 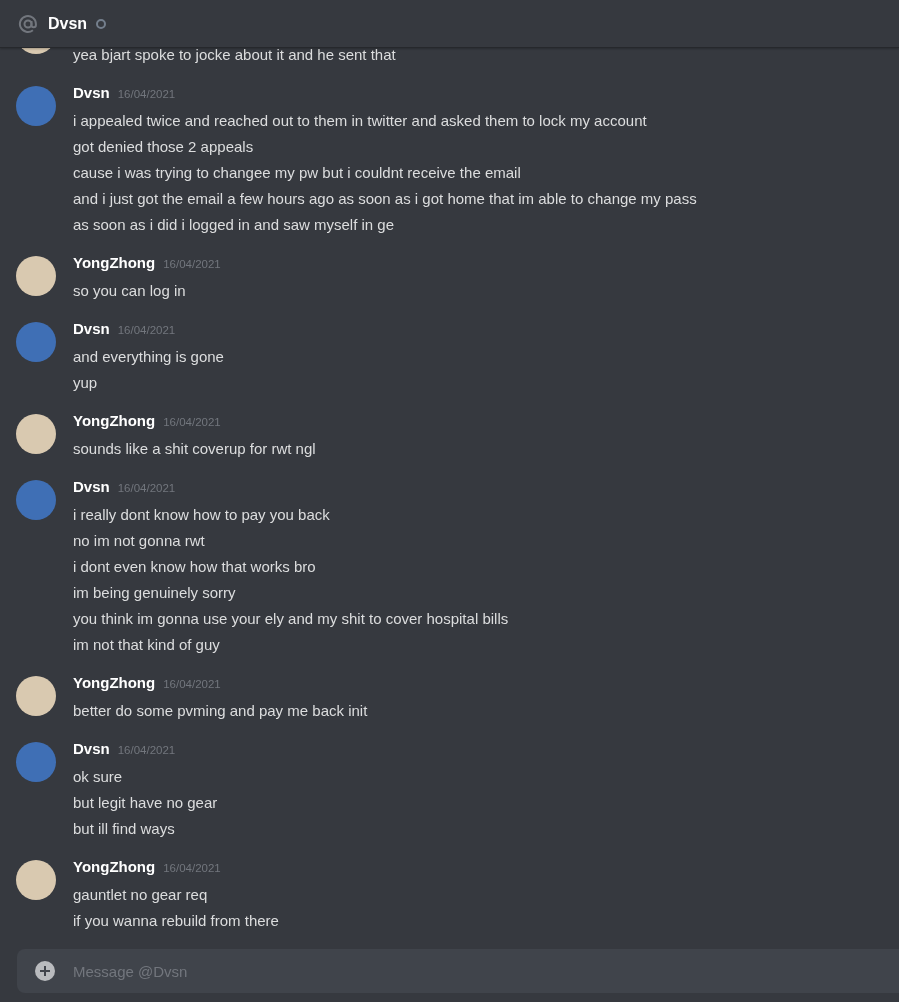 I want to click on message-text: and i just got the email a few hours ago as soon as i got home that im able to change my pass, so click(x=385, y=199).